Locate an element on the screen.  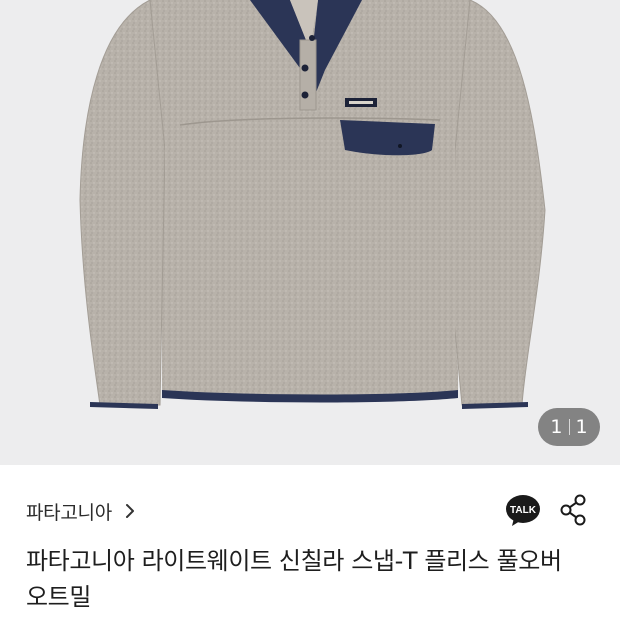
share-button is located at coordinates (573, 510).